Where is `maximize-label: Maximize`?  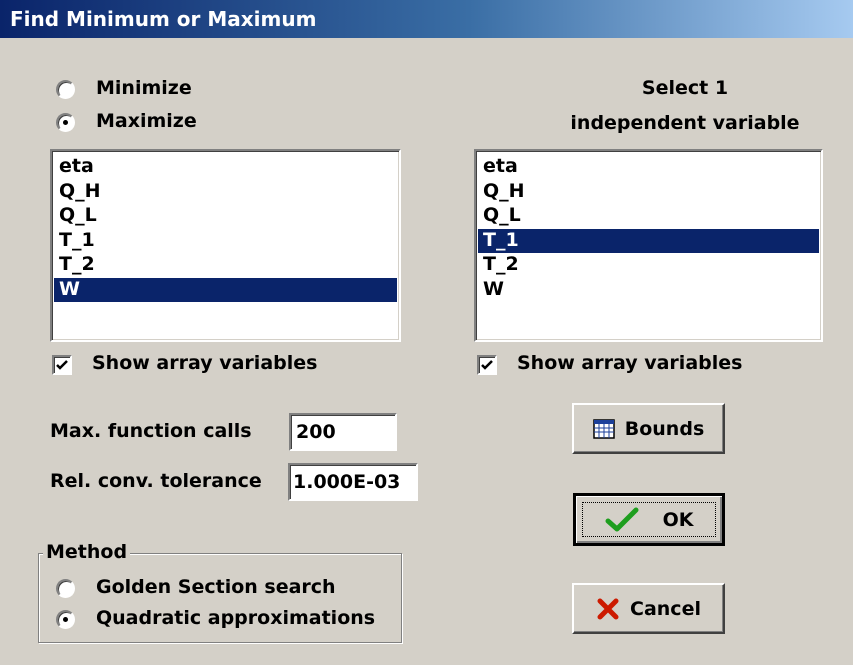 maximize-label: Maximize is located at coordinates (146, 121).